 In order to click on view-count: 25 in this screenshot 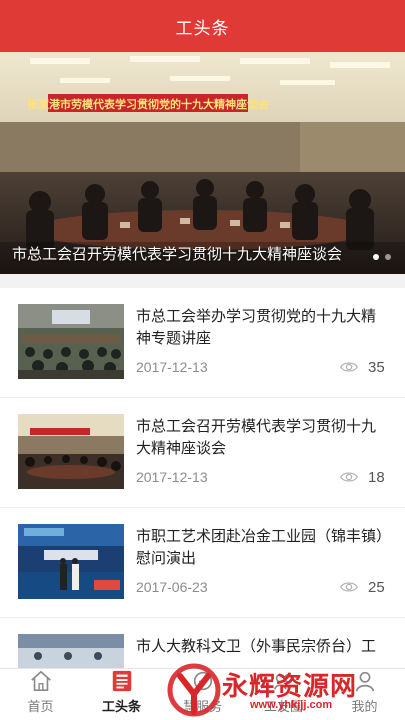, I will do `click(376, 587)`.